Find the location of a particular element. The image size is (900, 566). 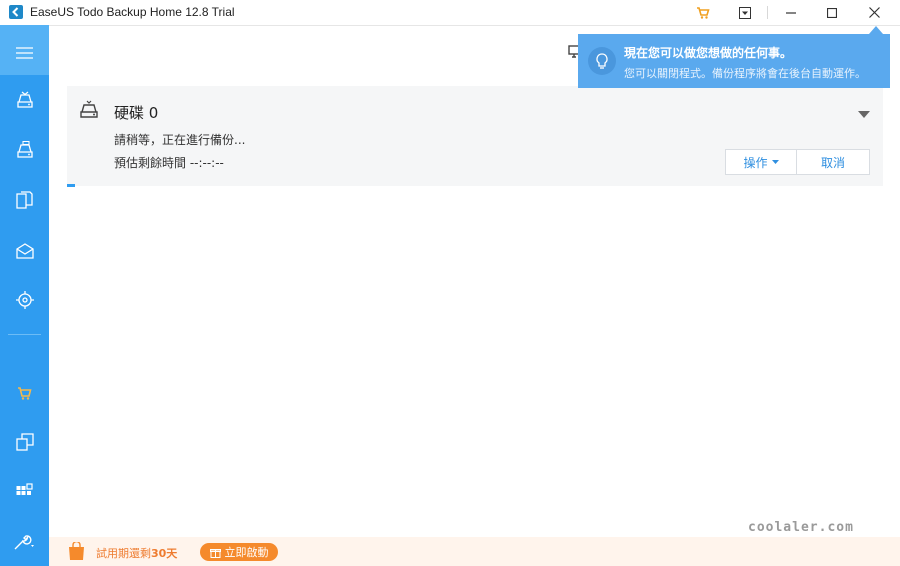

watermark-text: coolaler.com is located at coordinates (801, 527).